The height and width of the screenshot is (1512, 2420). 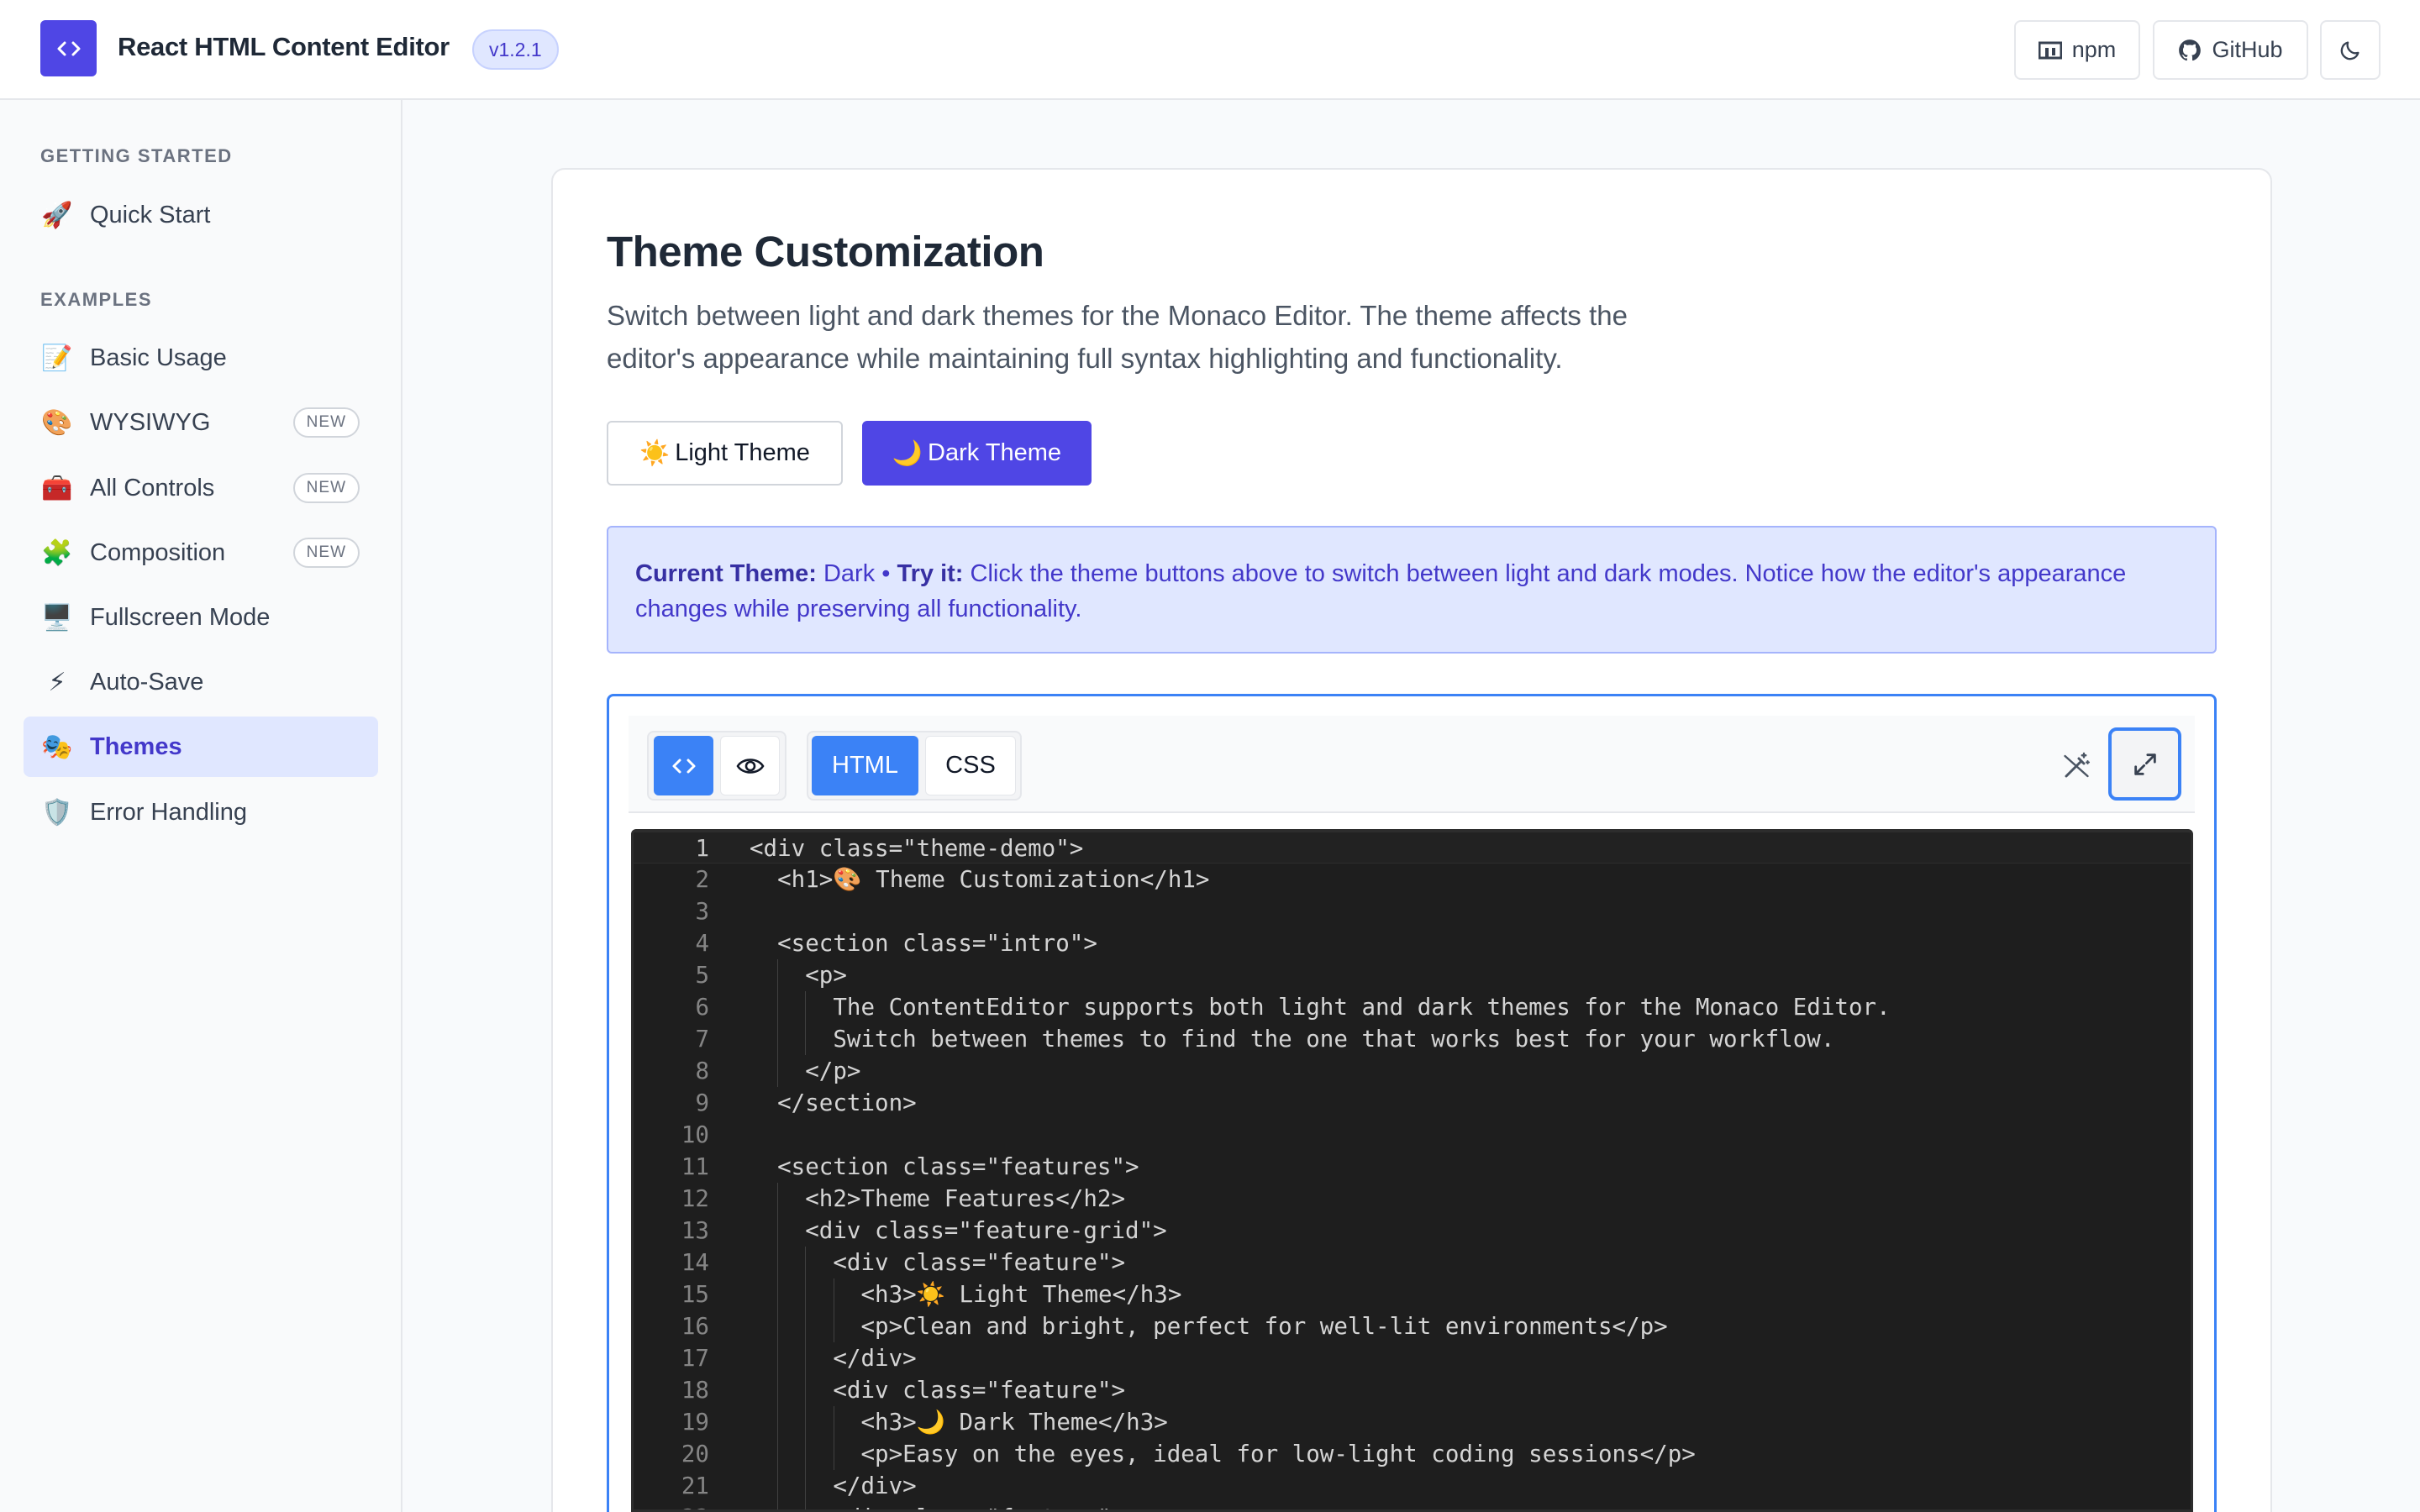 I want to click on line-number: 7, so click(x=702, y=1039).